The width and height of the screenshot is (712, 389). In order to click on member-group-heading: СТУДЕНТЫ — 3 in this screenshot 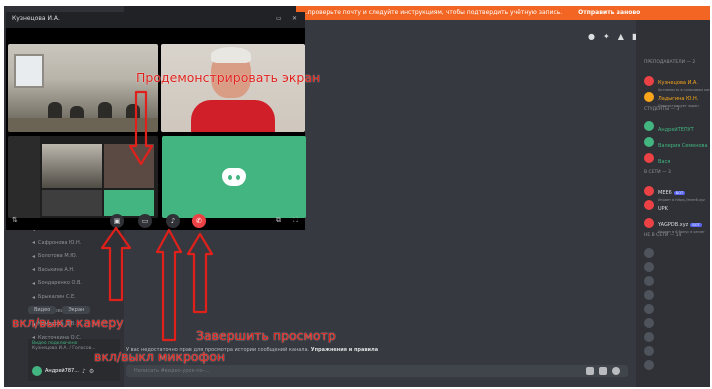, I will do `click(662, 109)`.